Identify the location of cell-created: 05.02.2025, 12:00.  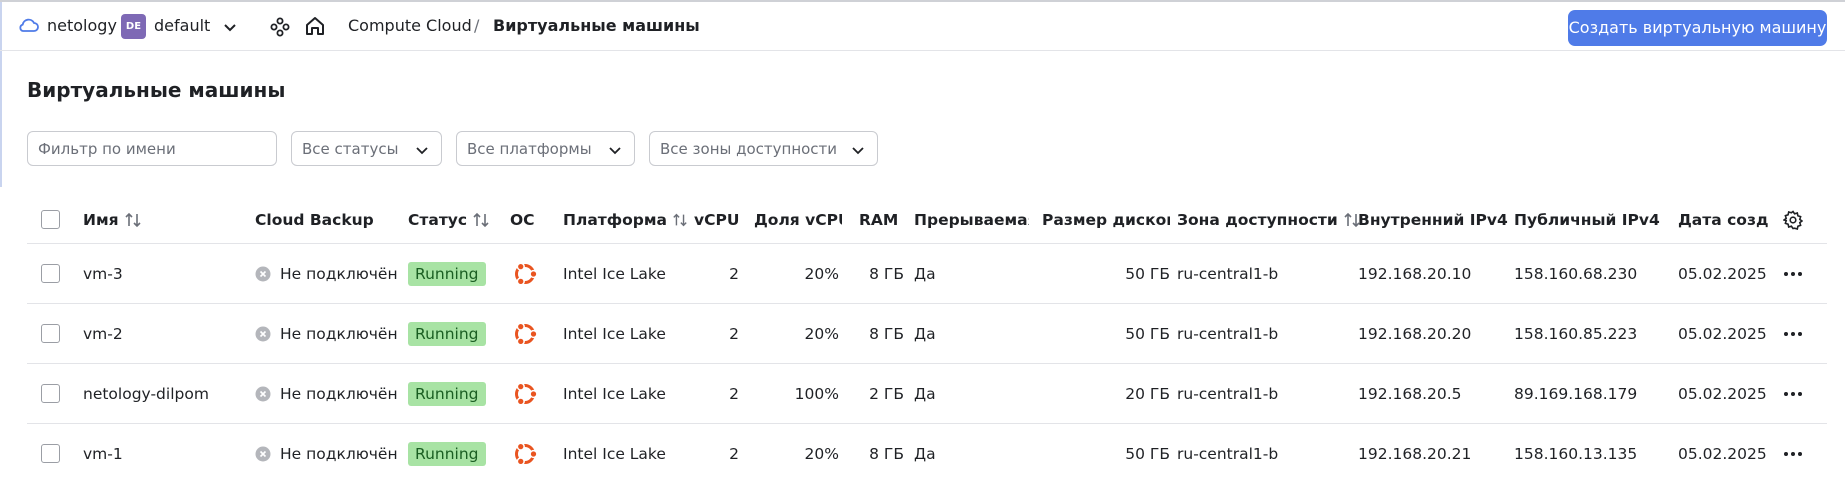
(1723, 393).